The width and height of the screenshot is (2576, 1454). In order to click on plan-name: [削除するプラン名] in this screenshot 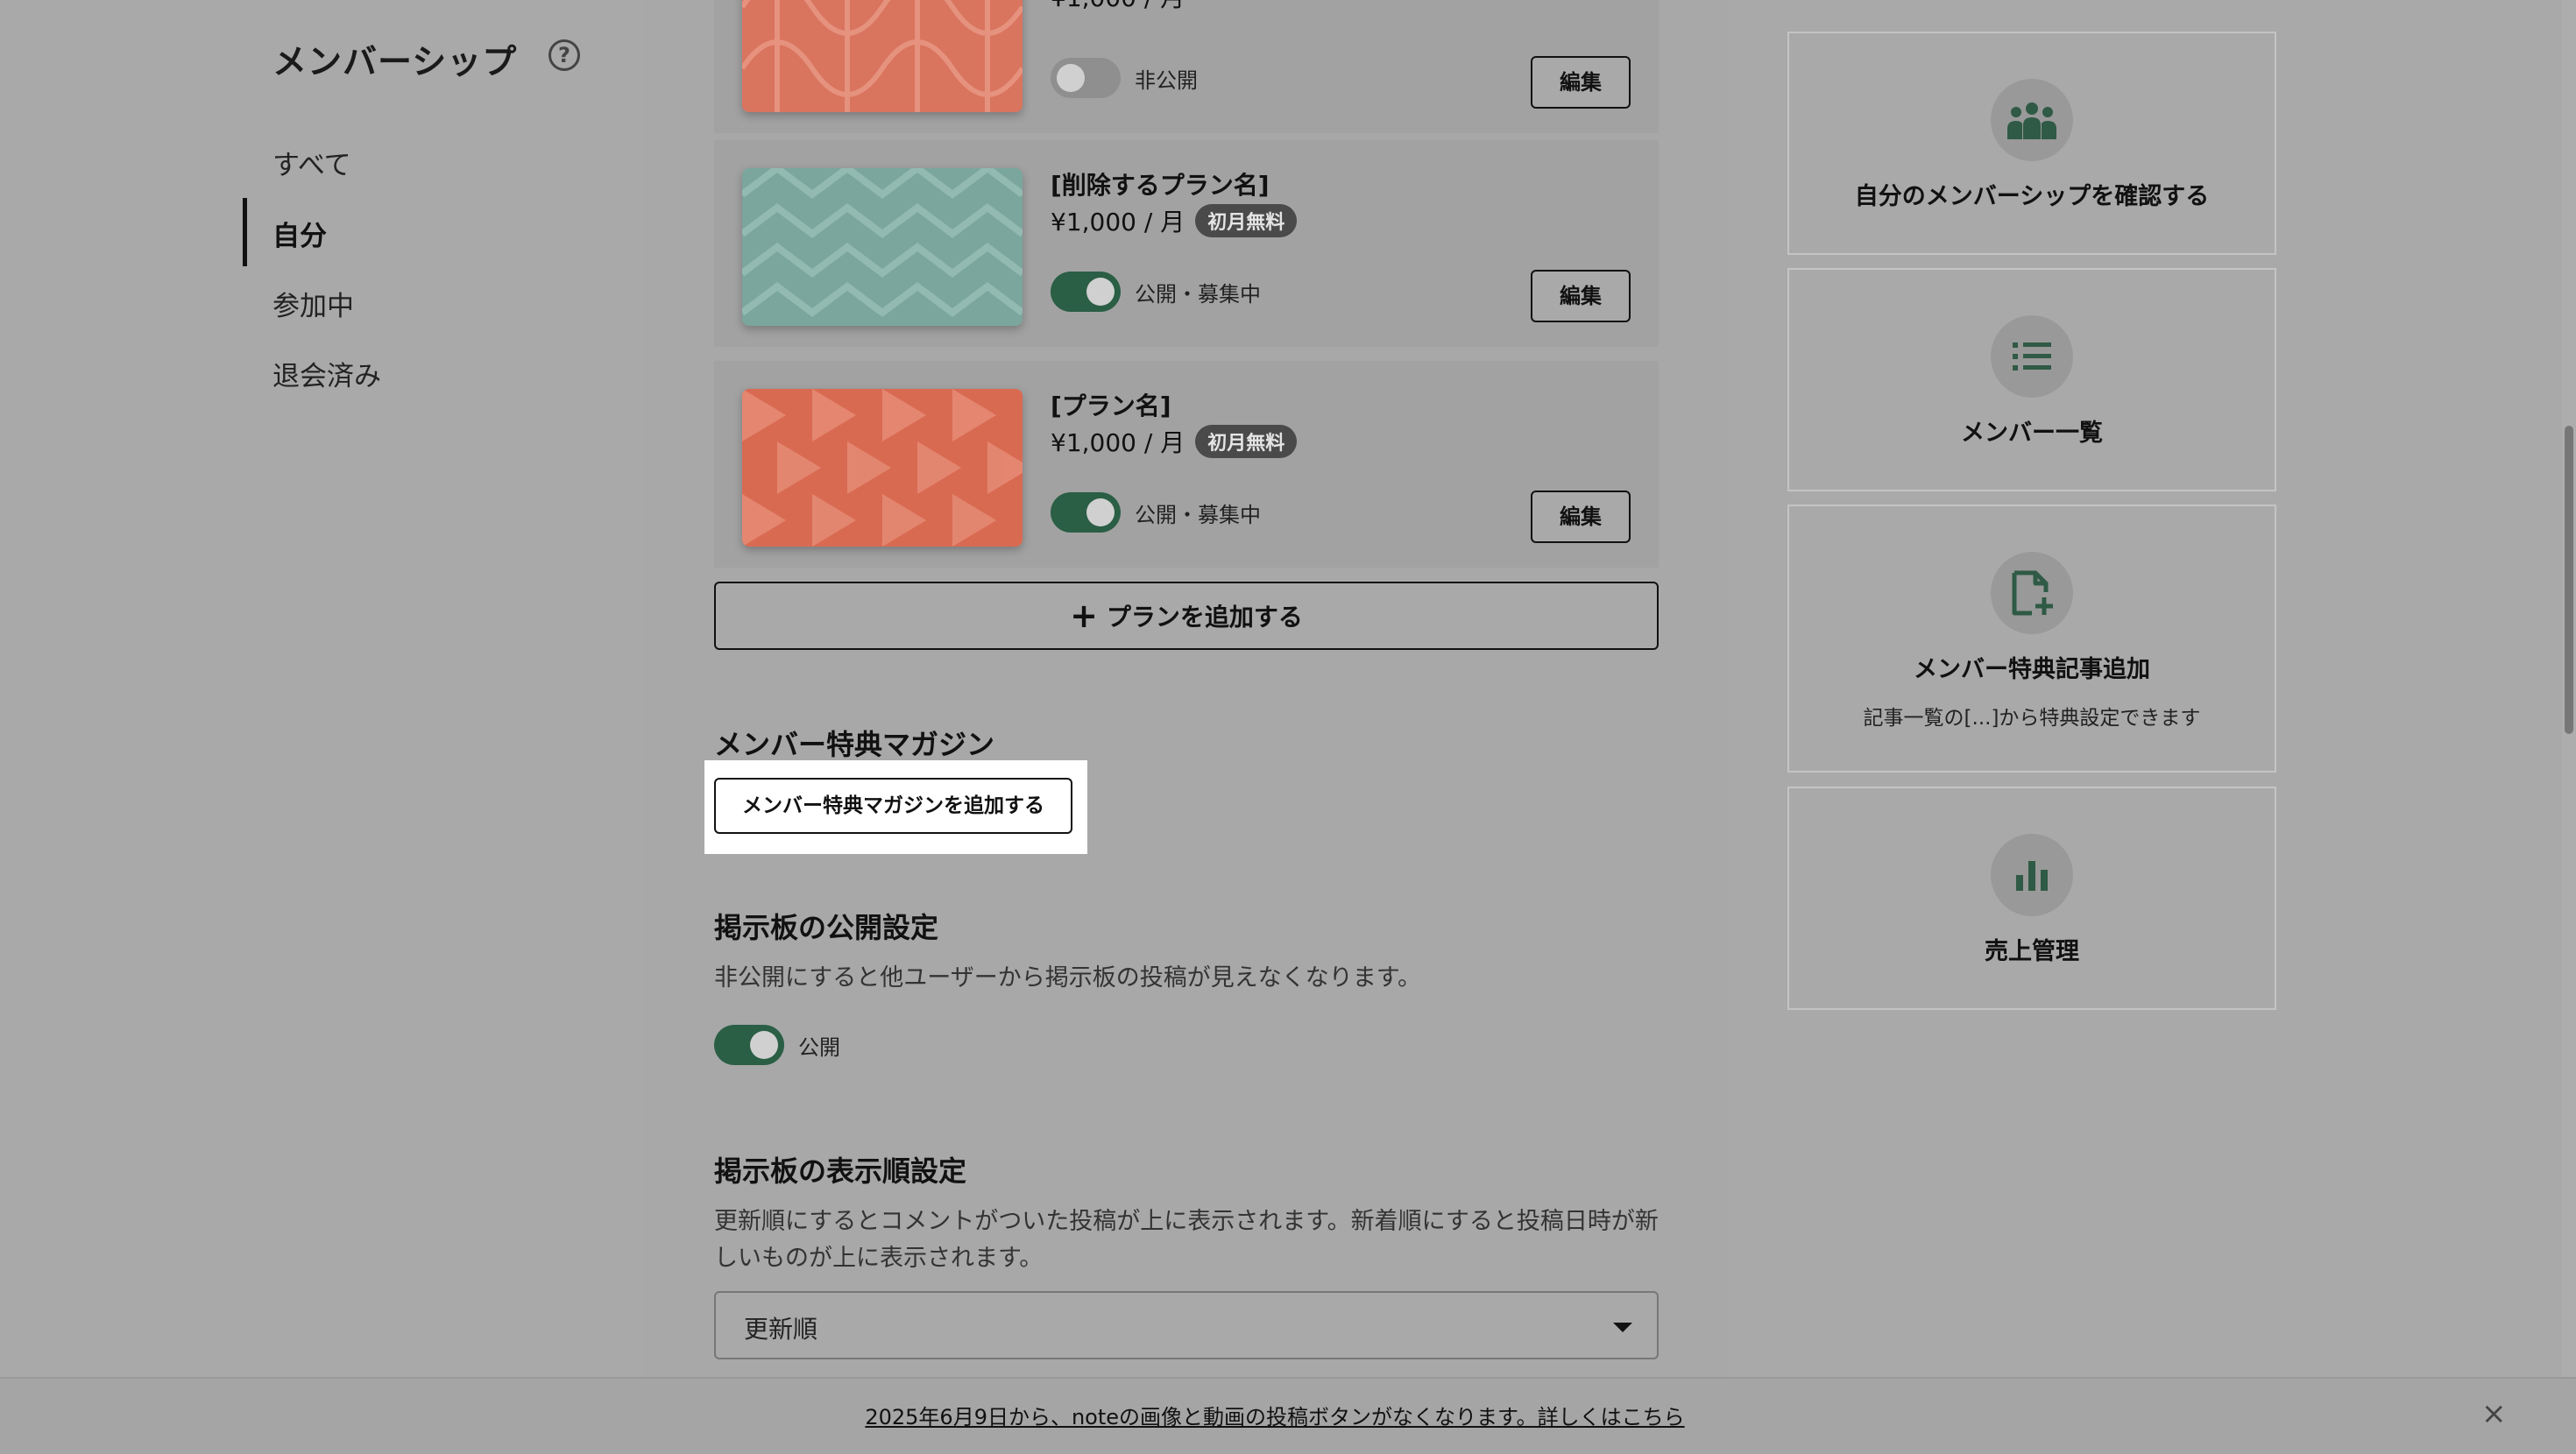, I will do `click(1160, 185)`.